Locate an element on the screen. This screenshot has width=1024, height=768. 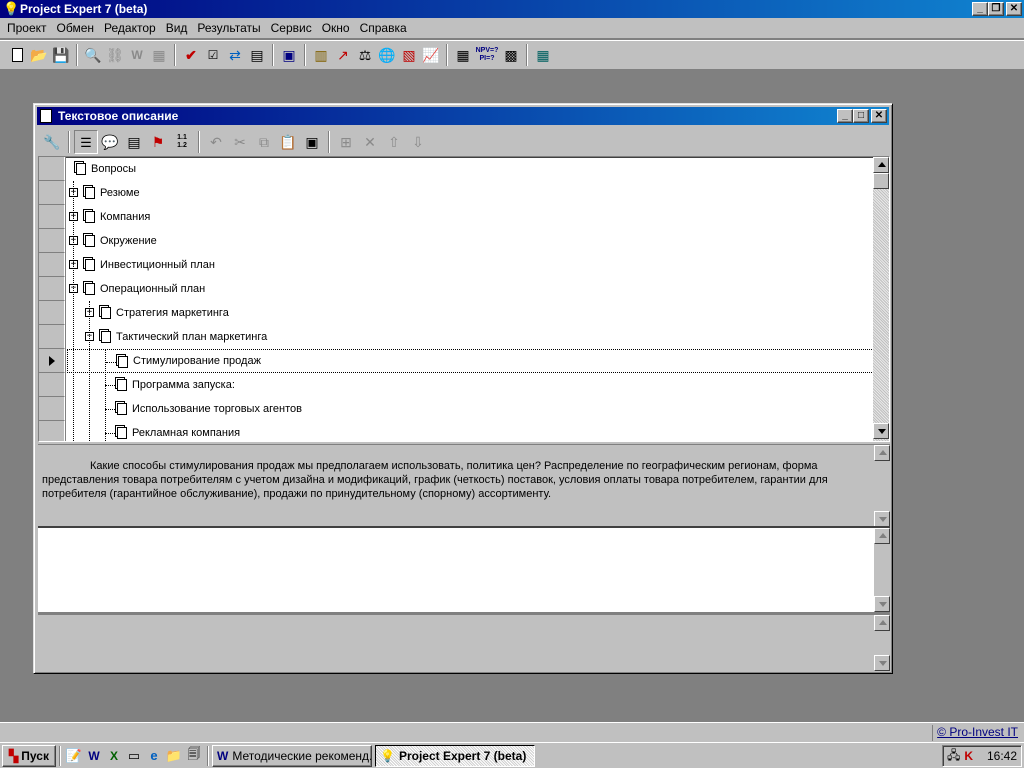
insert-icon: ⊞ is located at coordinates (346, 142).